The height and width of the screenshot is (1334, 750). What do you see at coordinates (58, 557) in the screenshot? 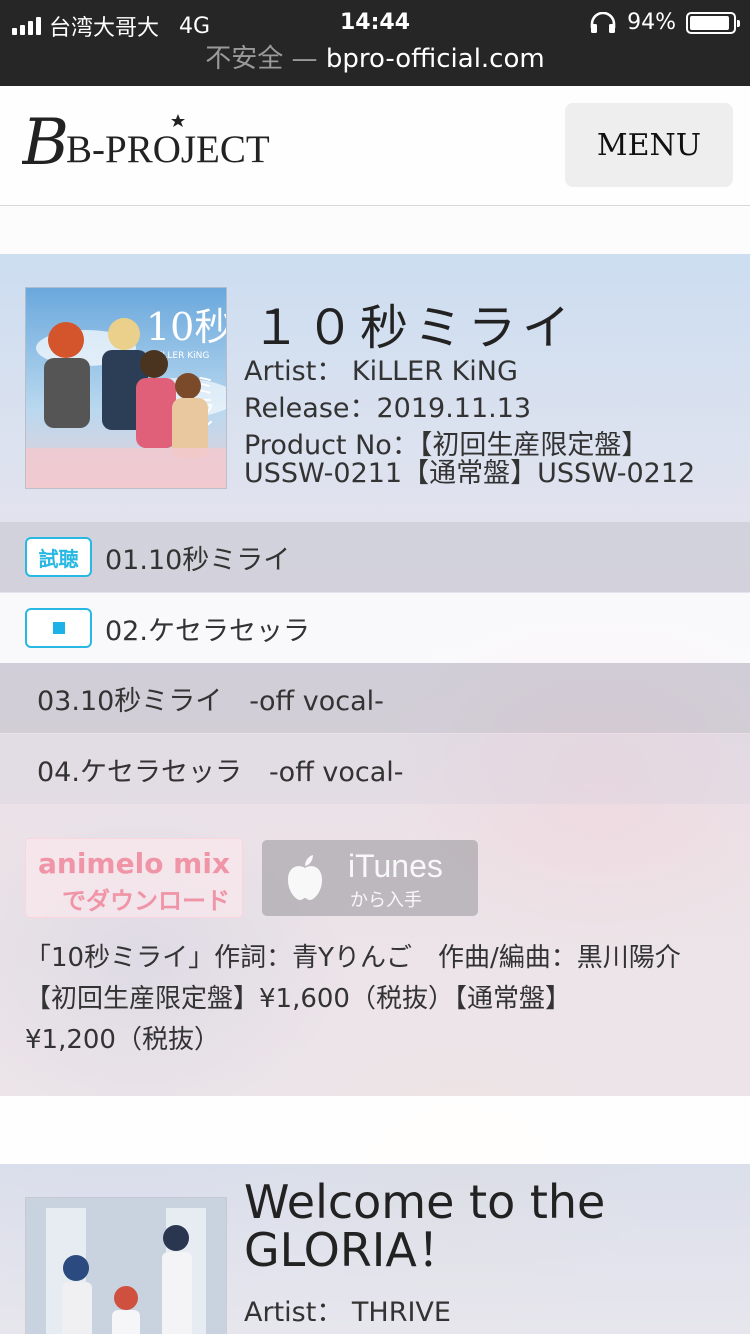
I see `preview-button: 試聴` at bounding box center [58, 557].